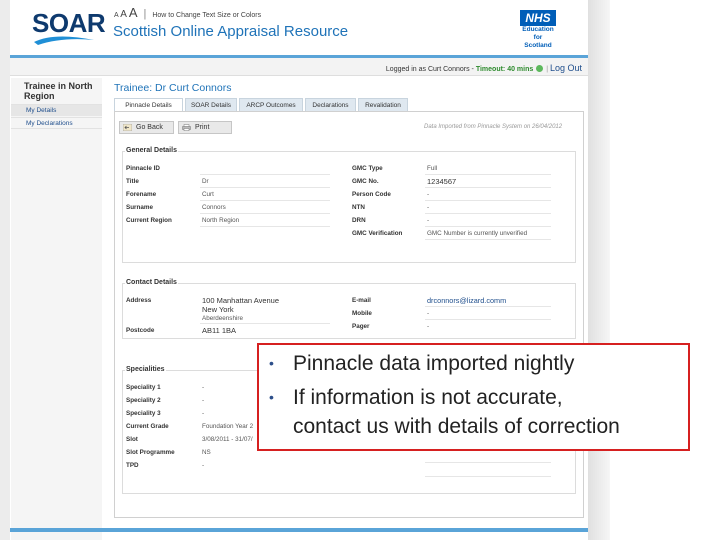 The height and width of the screenshot is (540, 720). Describe the element at coordinates (228, 426) in the screenshot. I see `current-grade-value: Foundation Year 2` at that location.